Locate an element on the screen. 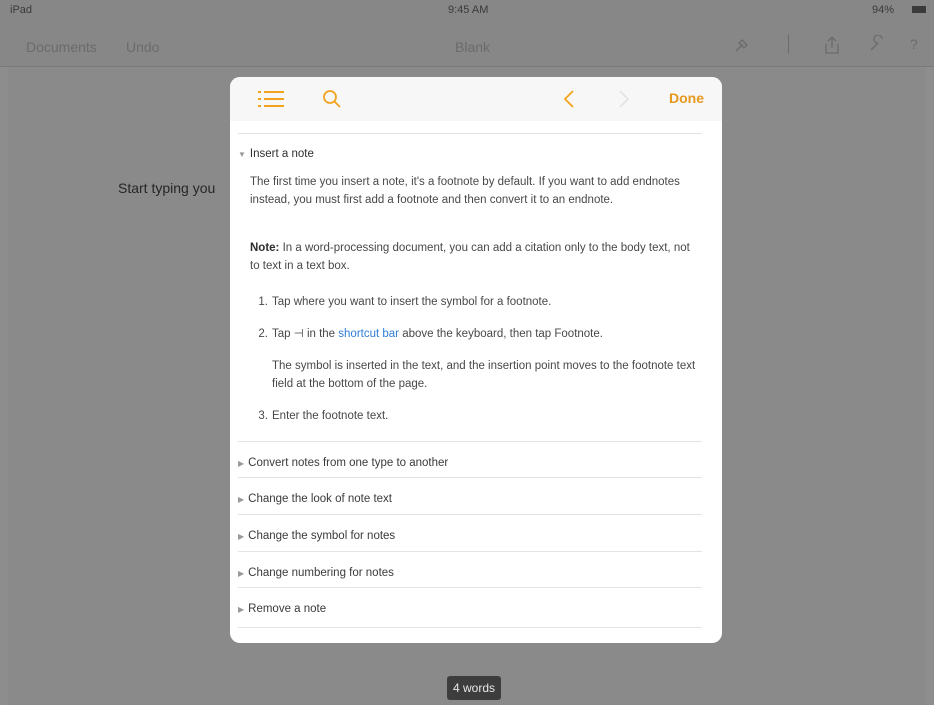 The height and width of the screenshot is (705, 934). battery-percent: 94% is located at coordinates (883, 10).